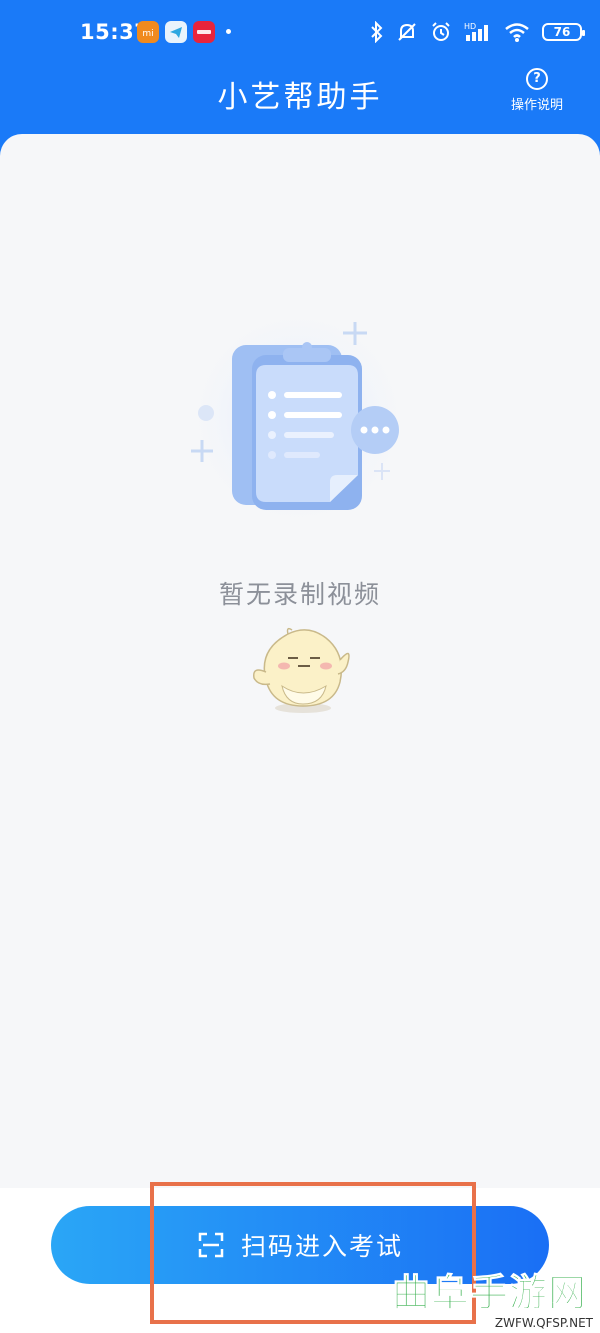  I want to click on mute-bell-icon, so click(407, 32).